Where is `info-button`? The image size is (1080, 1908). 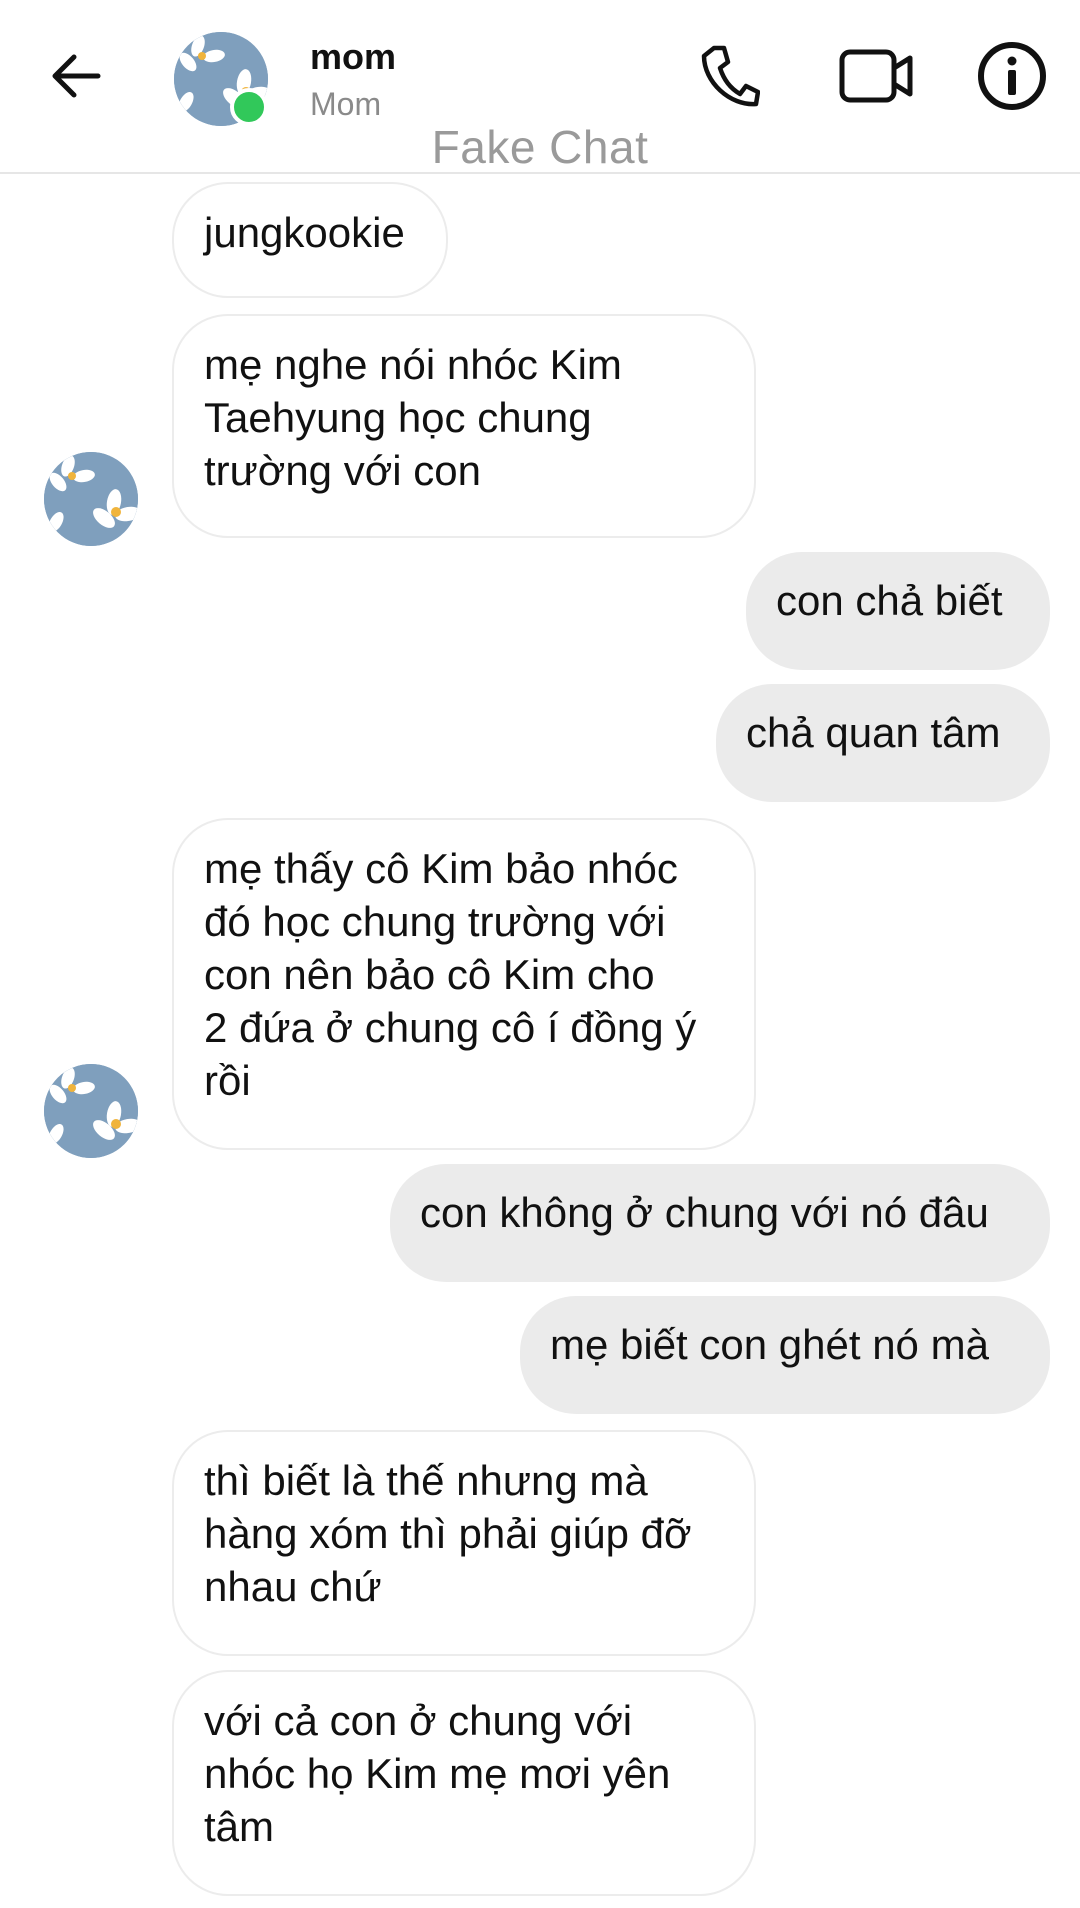 info-button is located at coordinates (1012, 76).